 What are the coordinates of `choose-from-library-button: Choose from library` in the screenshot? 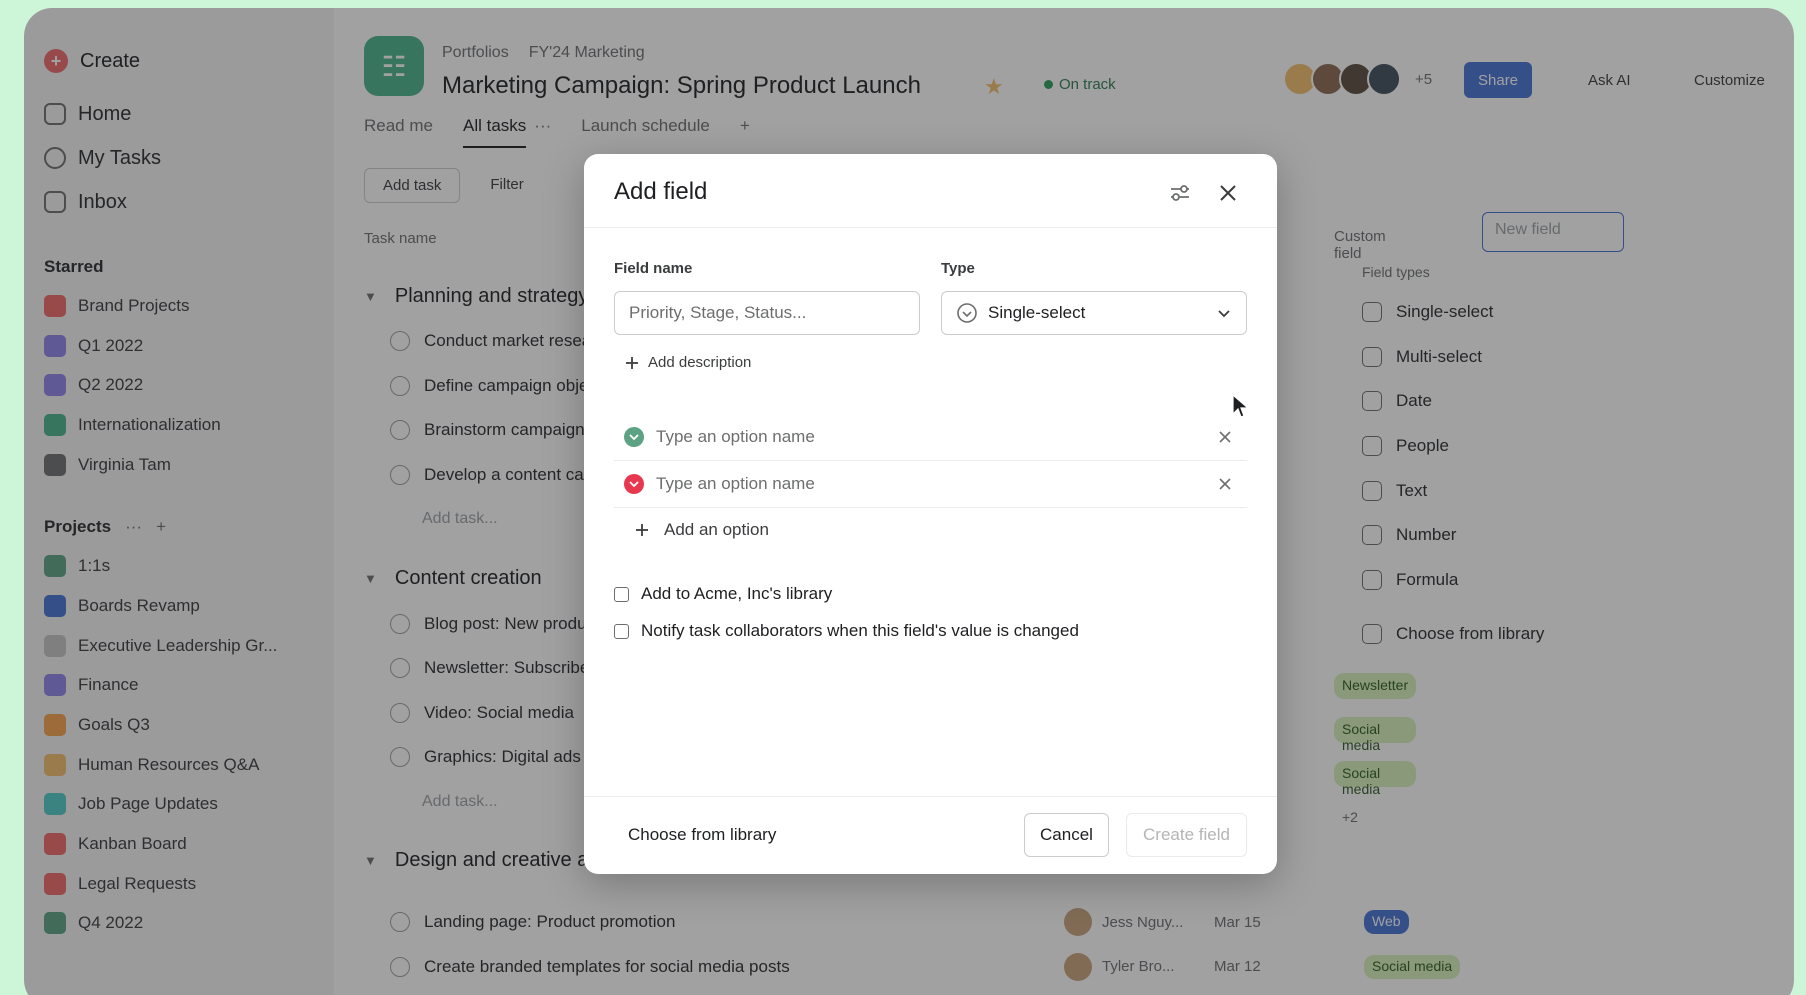 It's located at (702, 835).